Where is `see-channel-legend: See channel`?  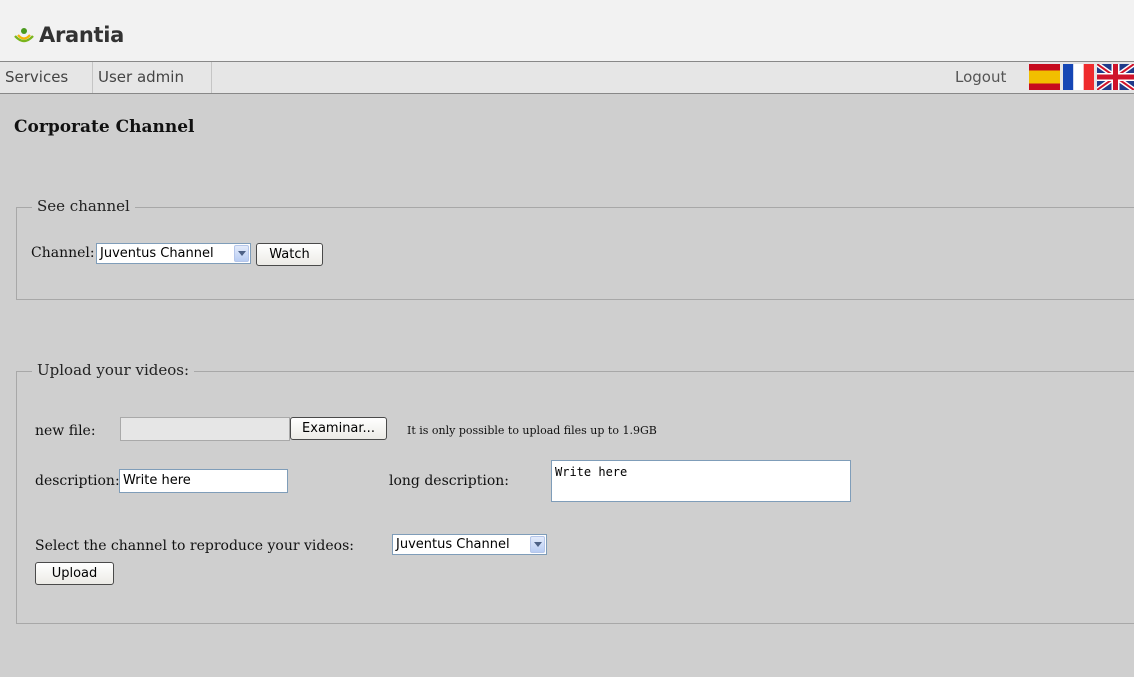 see-channel-legend: See channel is located at coordinates (83, 206).